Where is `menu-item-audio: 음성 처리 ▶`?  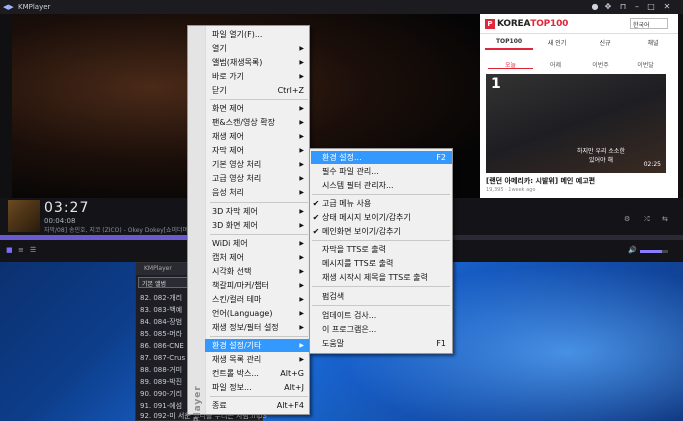 menu-item-audio: 음성 처리 ▶ is located at coordinates (260, 192).